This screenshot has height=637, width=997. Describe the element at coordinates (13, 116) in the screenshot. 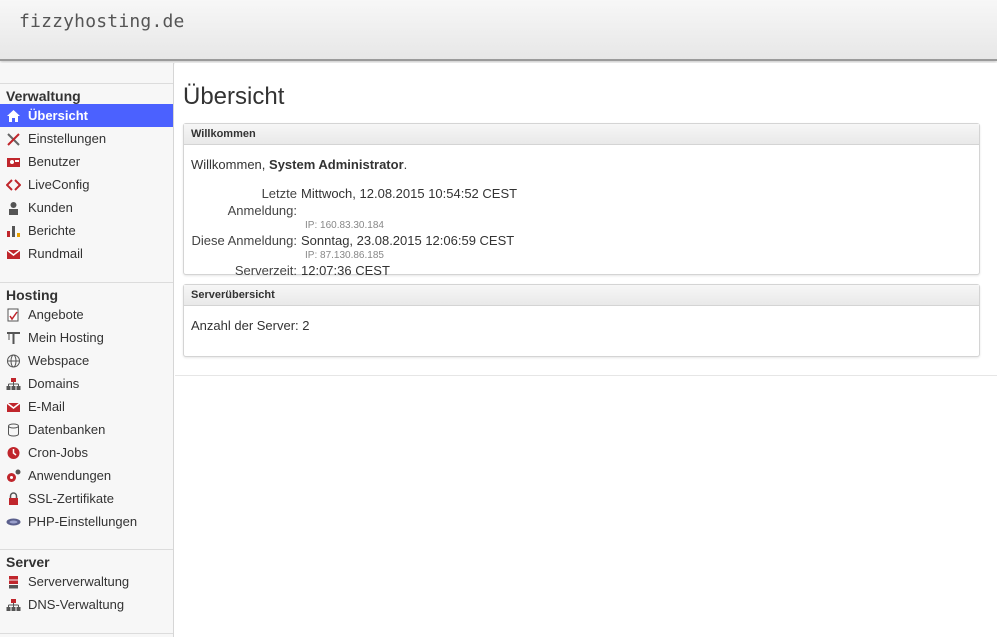

I see `home-icon` at that location.